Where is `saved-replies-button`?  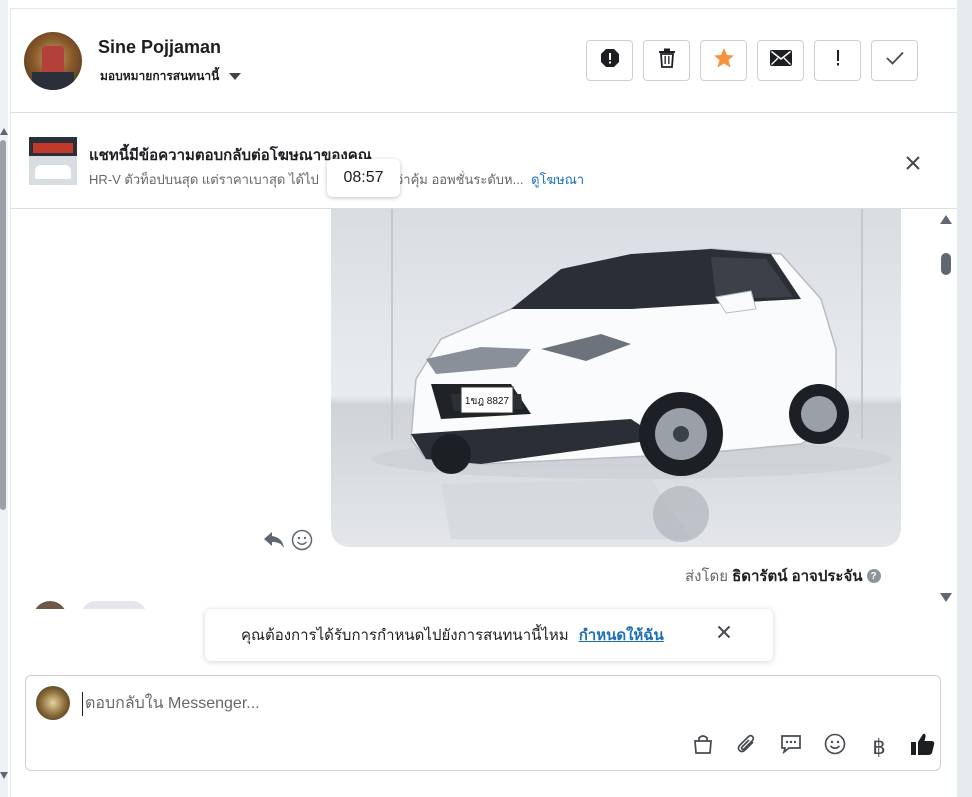 saved-replies-button is located at coordinates (791, 747).